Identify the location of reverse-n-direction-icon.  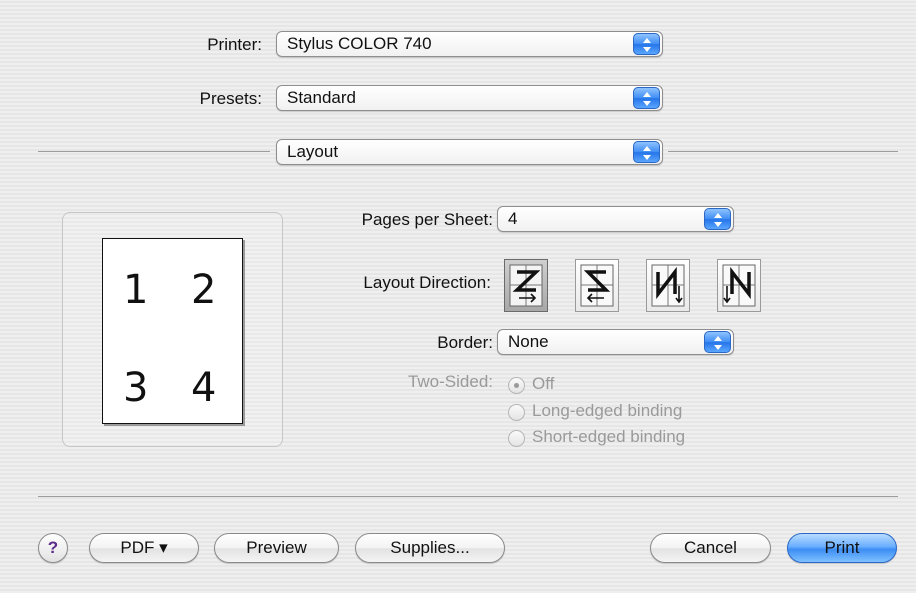
(739, 285).